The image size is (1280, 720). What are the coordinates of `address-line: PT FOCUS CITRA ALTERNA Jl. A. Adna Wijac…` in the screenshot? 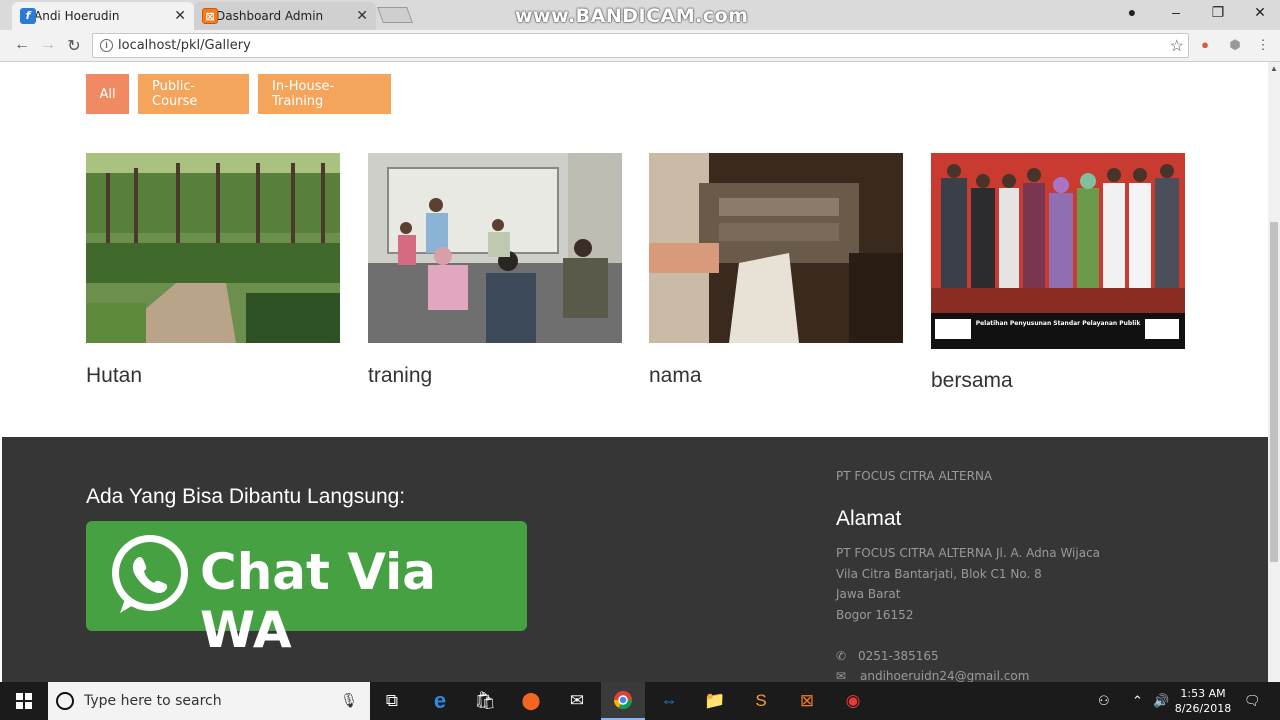 It's located at (968, 553).